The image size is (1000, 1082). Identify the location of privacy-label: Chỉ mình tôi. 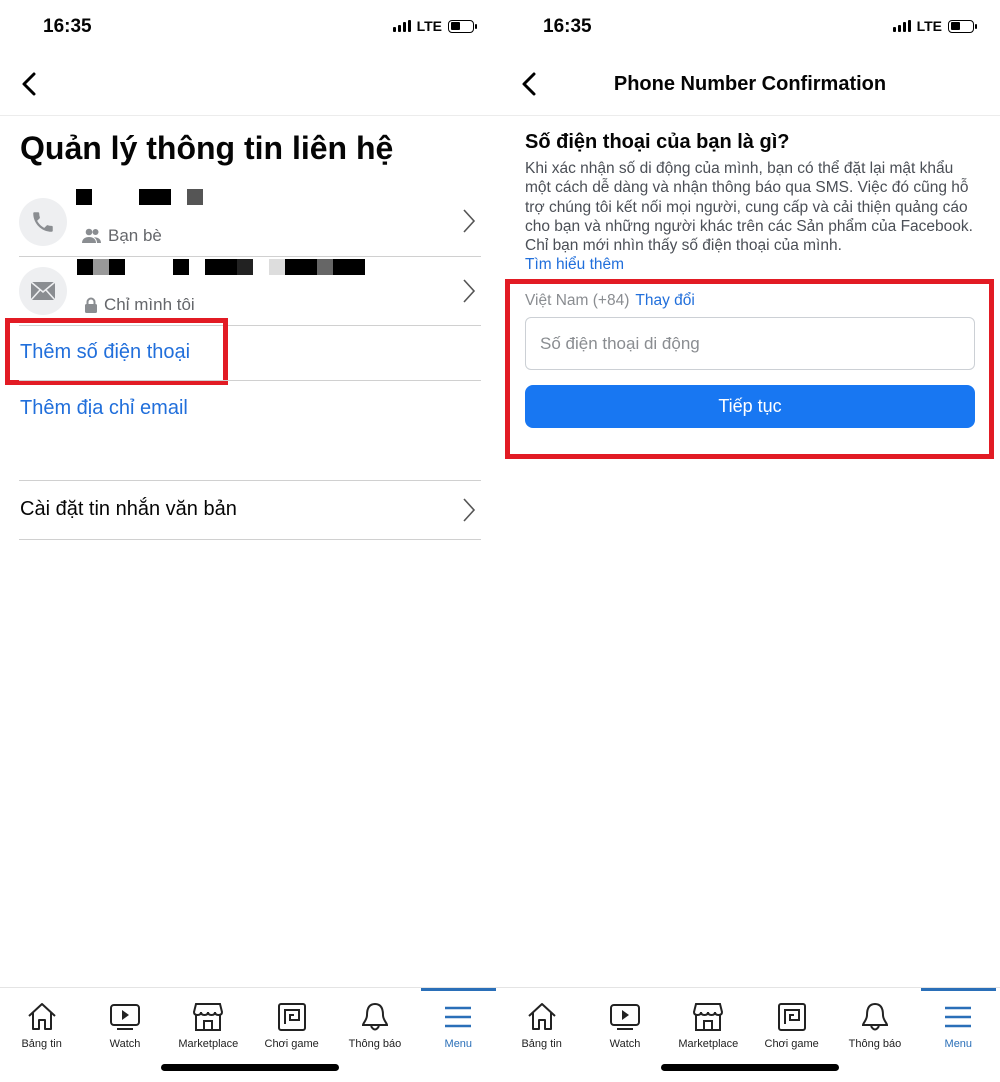
(149, 304).